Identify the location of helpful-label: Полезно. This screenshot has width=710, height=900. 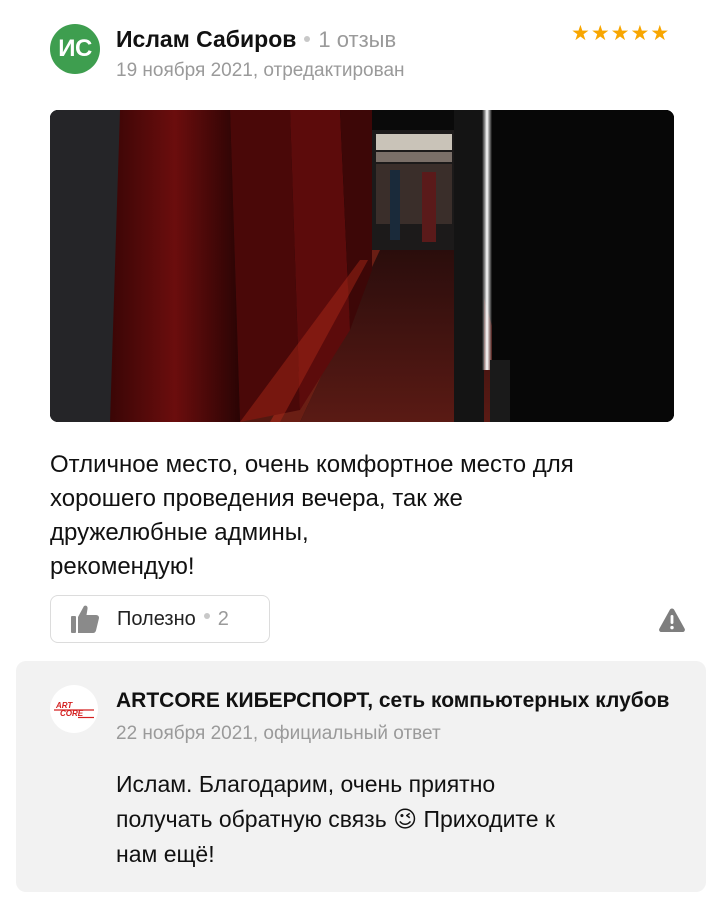
(156, 618).